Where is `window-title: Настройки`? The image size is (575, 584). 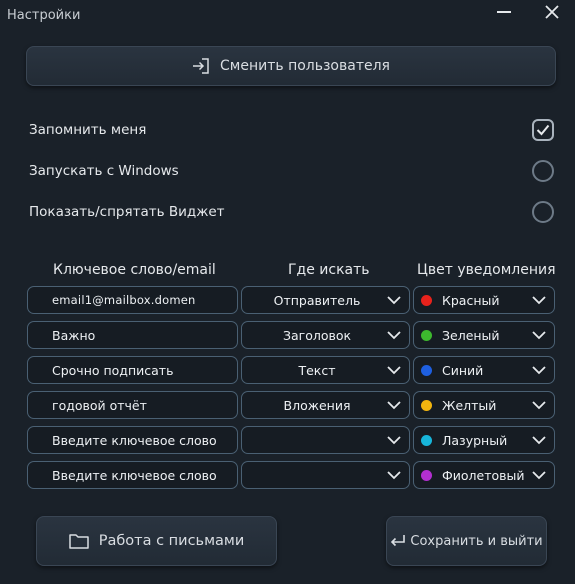
window-title: Настройки is located at coordinates (44, 15).